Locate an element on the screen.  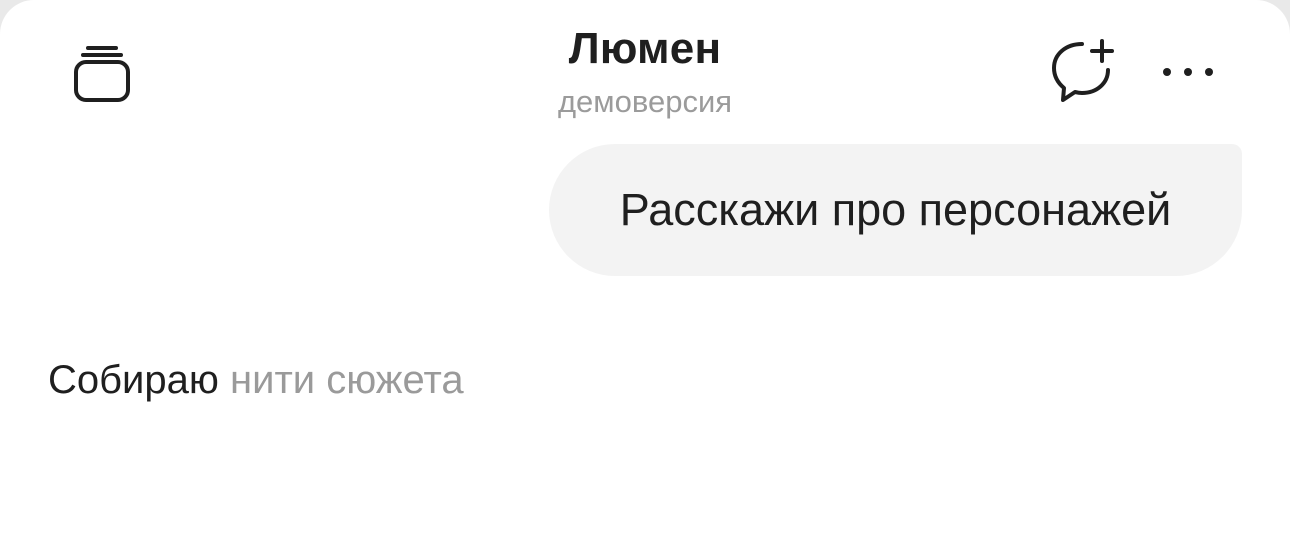
status-secondary-text: нити сюжета is located at coordinates (347, 380).